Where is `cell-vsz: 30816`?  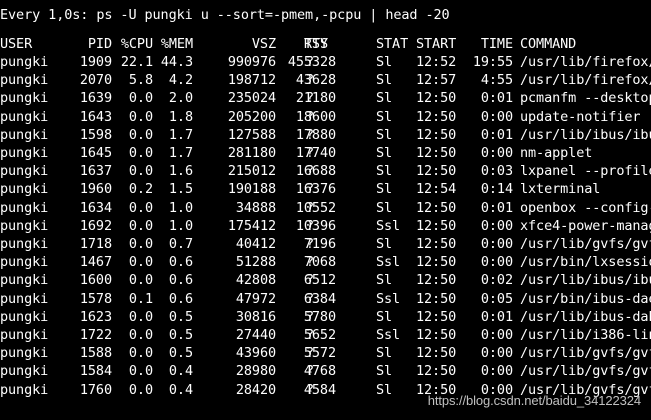 cell-vsz: 30816 is located at coordinates (255, 316).